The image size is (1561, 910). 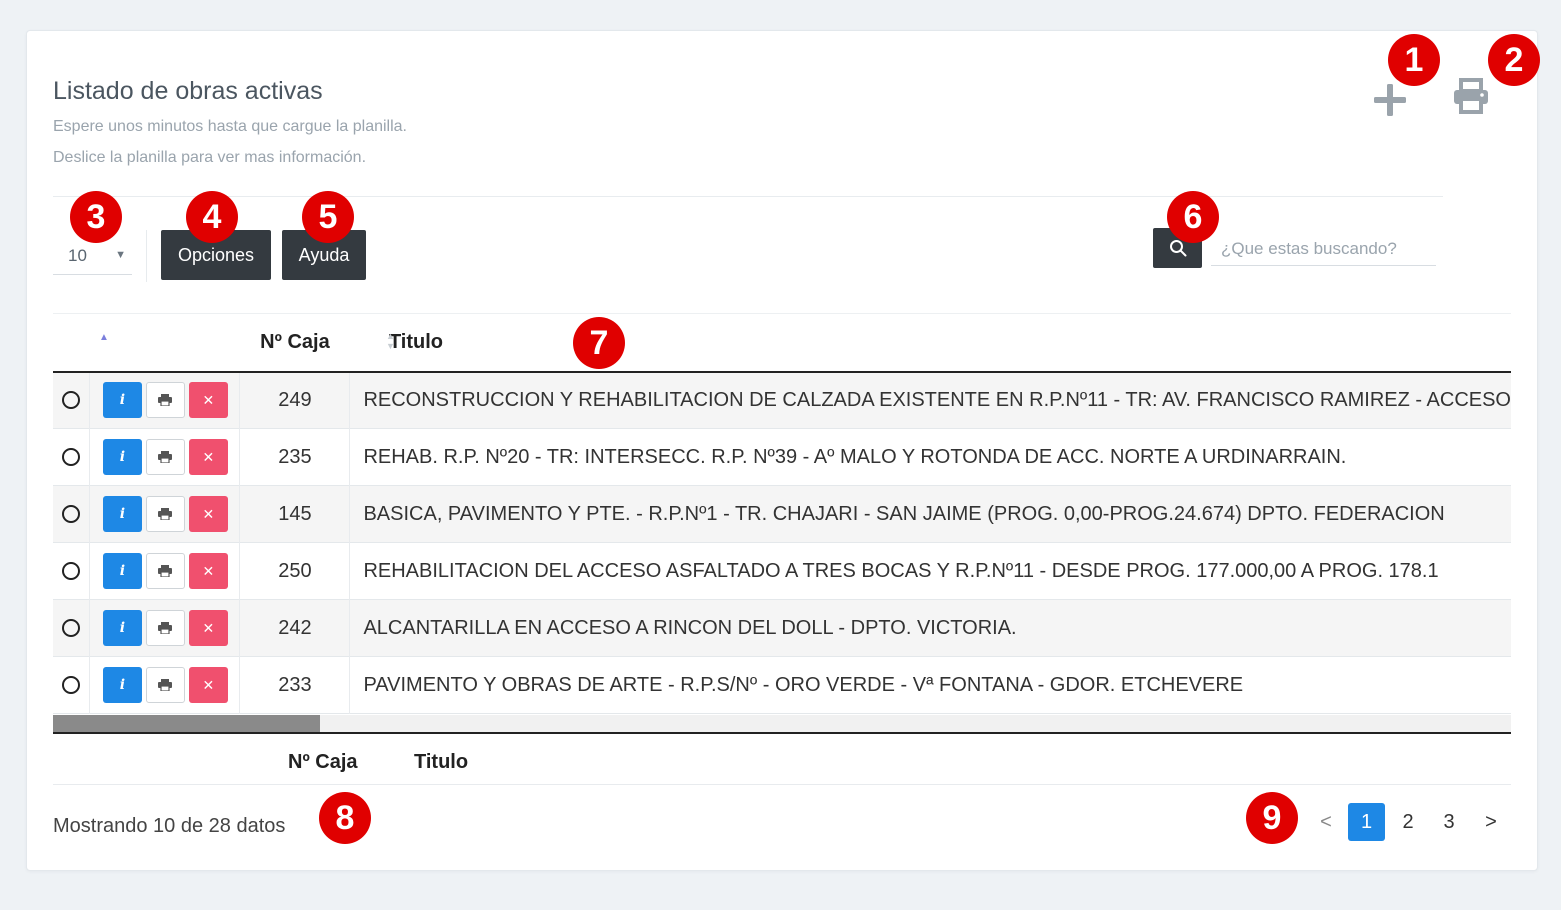 I want to click on sort-ascending-icon: ▲, so click(x=104, y=337).